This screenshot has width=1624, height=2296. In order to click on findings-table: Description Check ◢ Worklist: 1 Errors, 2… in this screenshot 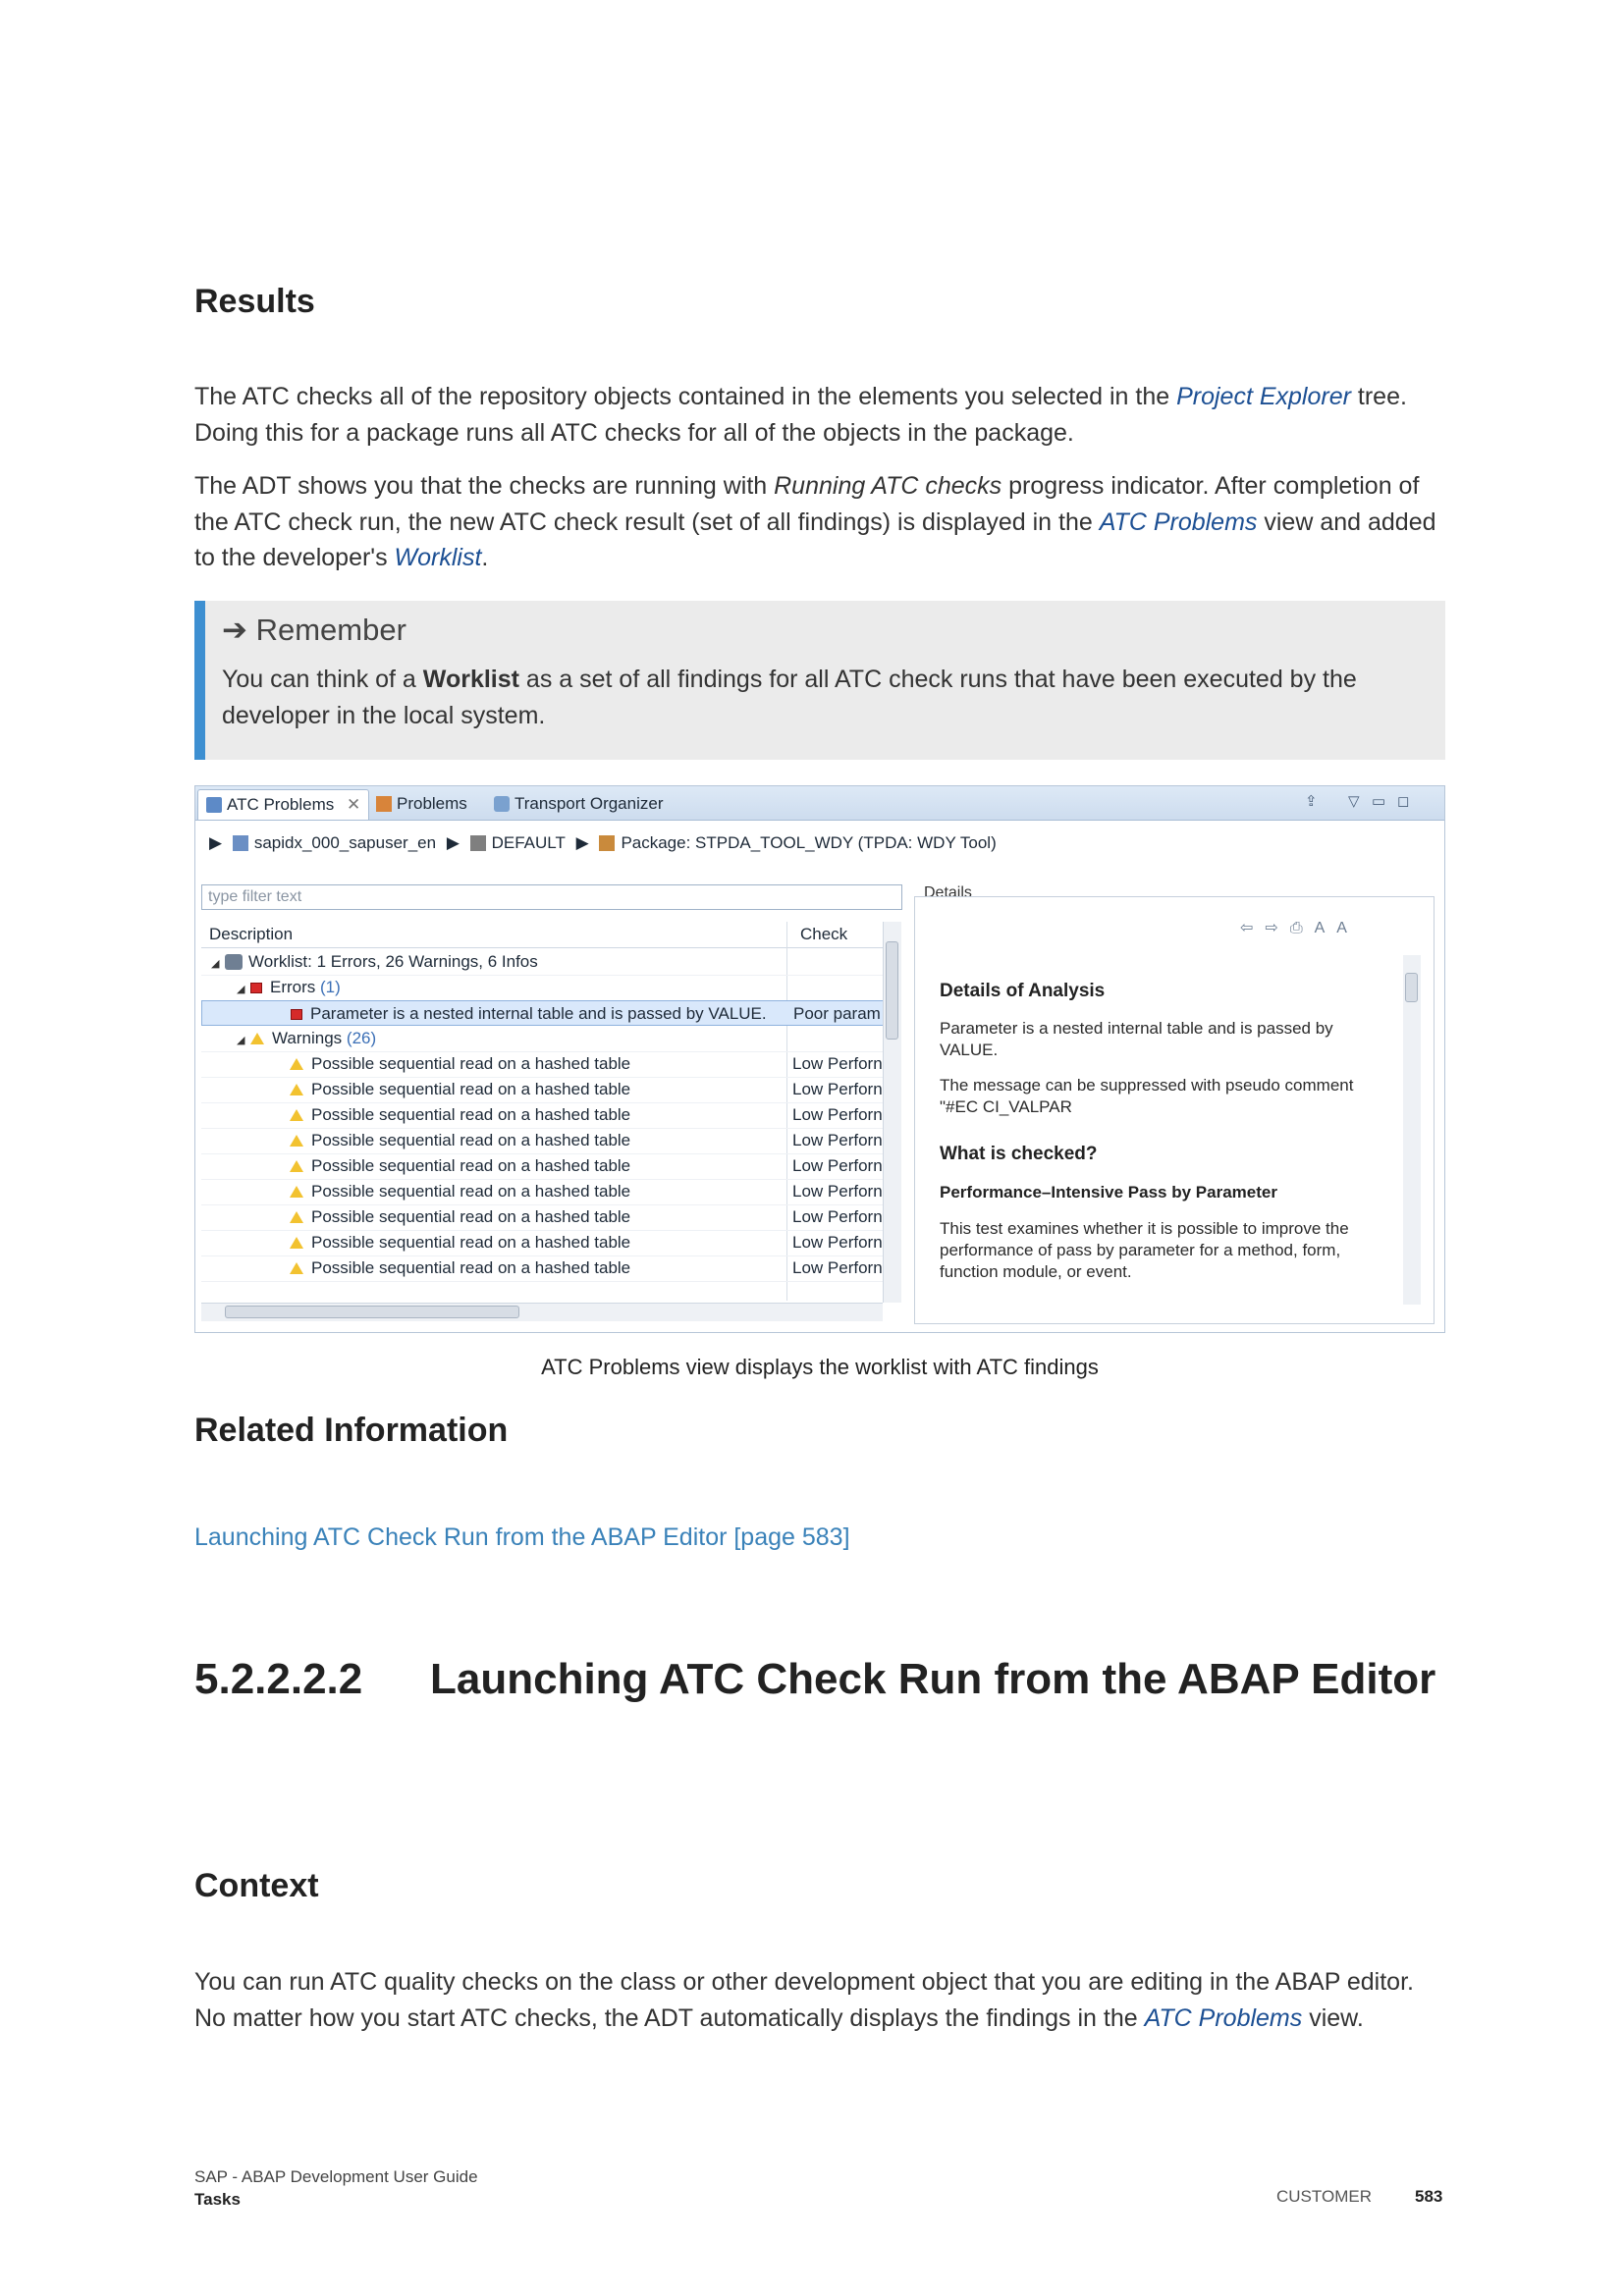, I will do `click(547, 1111)`.